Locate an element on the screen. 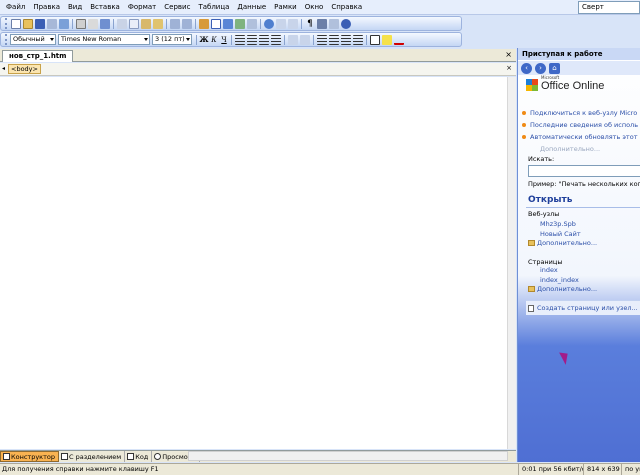  anchor-icon is located at coordinates (322, 23).